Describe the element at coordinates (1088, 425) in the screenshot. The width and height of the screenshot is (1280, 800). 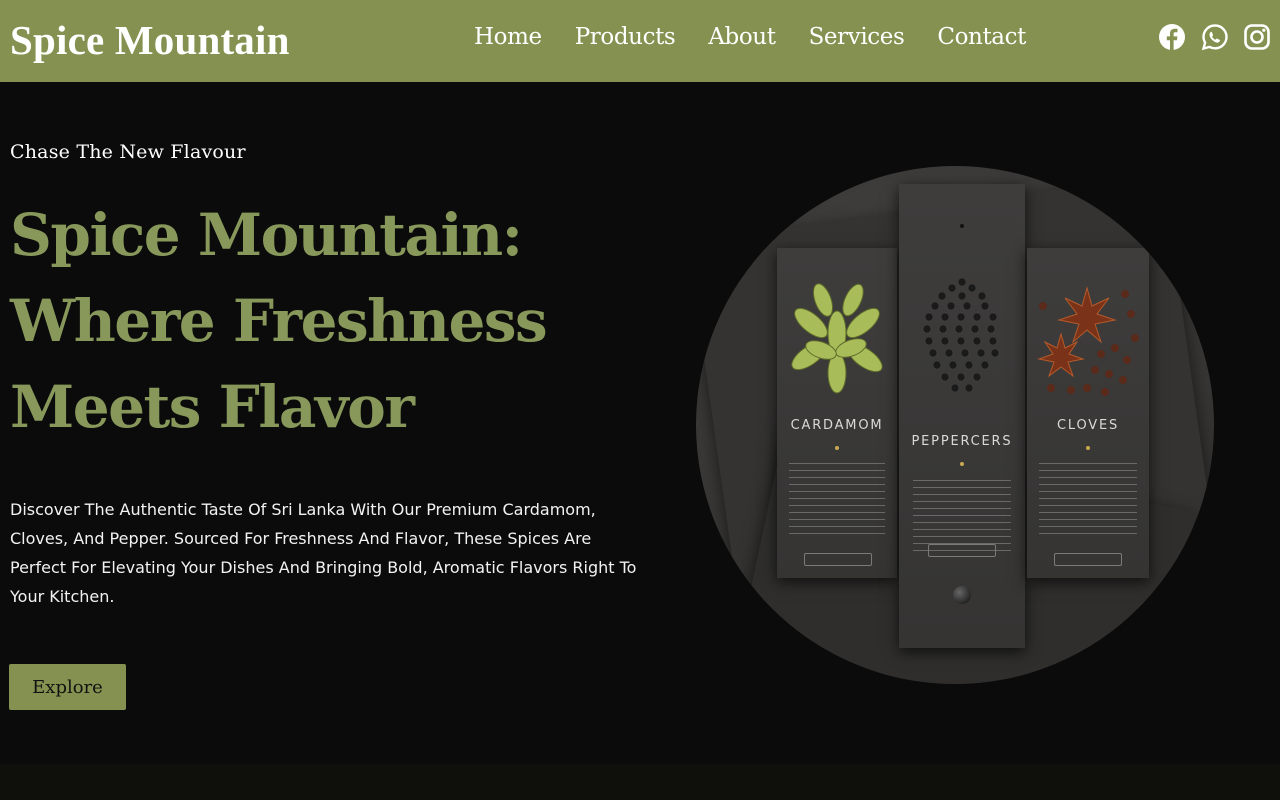
I see `cloves-label: CLOVES` at that location.